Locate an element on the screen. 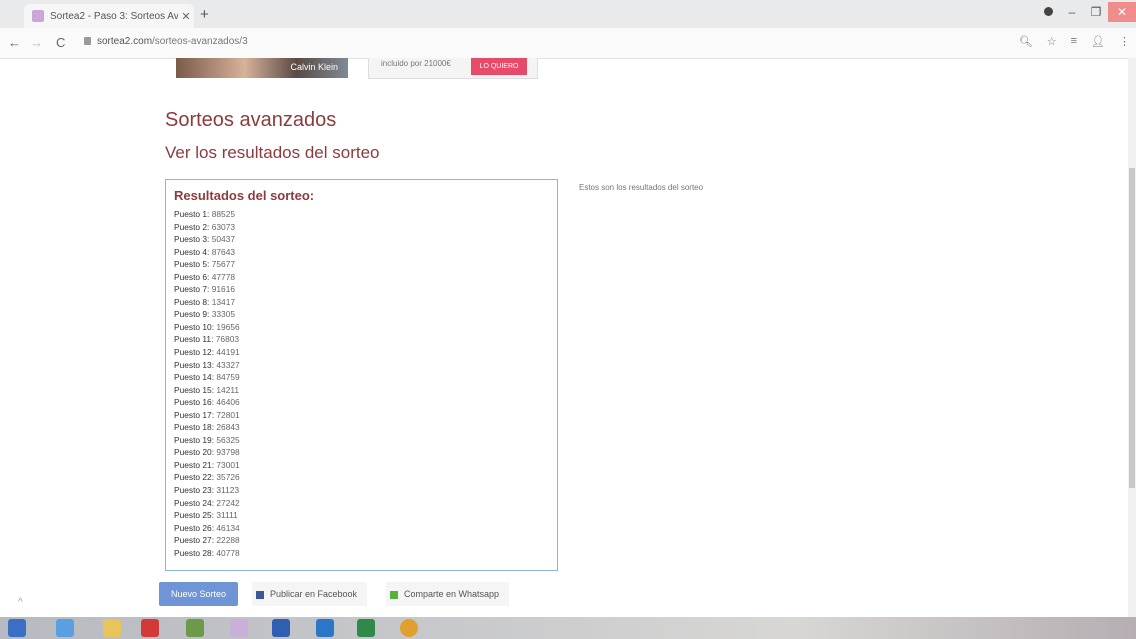  result-item: Puesto 7: 91616 is located at coordinates (207, 289).